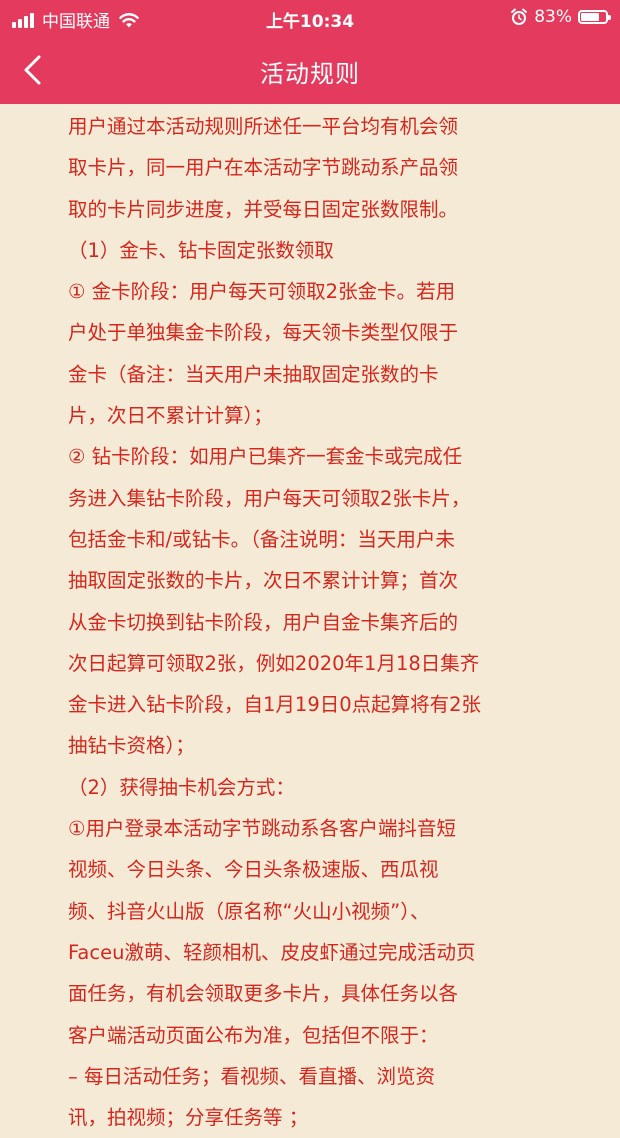  Describe the element at coordinates (263, 994) in the screenshot. I see `rules-line: 面任务，有机会领取更多卡片，具体任务以各` at that location.